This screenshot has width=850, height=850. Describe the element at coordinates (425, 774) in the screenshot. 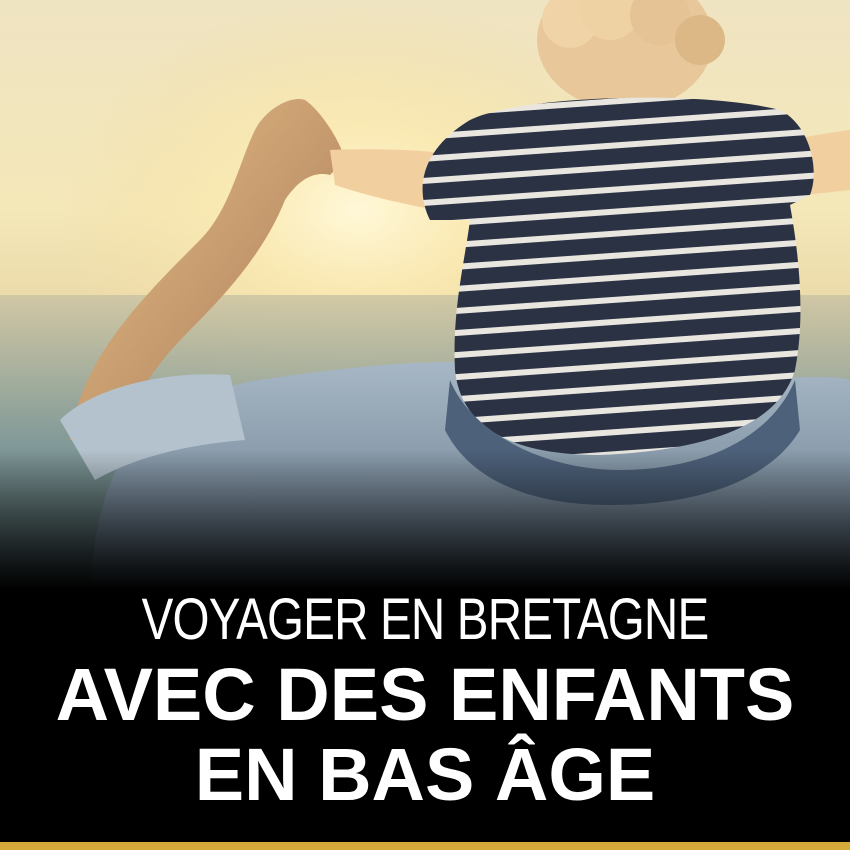

I see `title-line-3: EN BAS ÂGE` at that location.